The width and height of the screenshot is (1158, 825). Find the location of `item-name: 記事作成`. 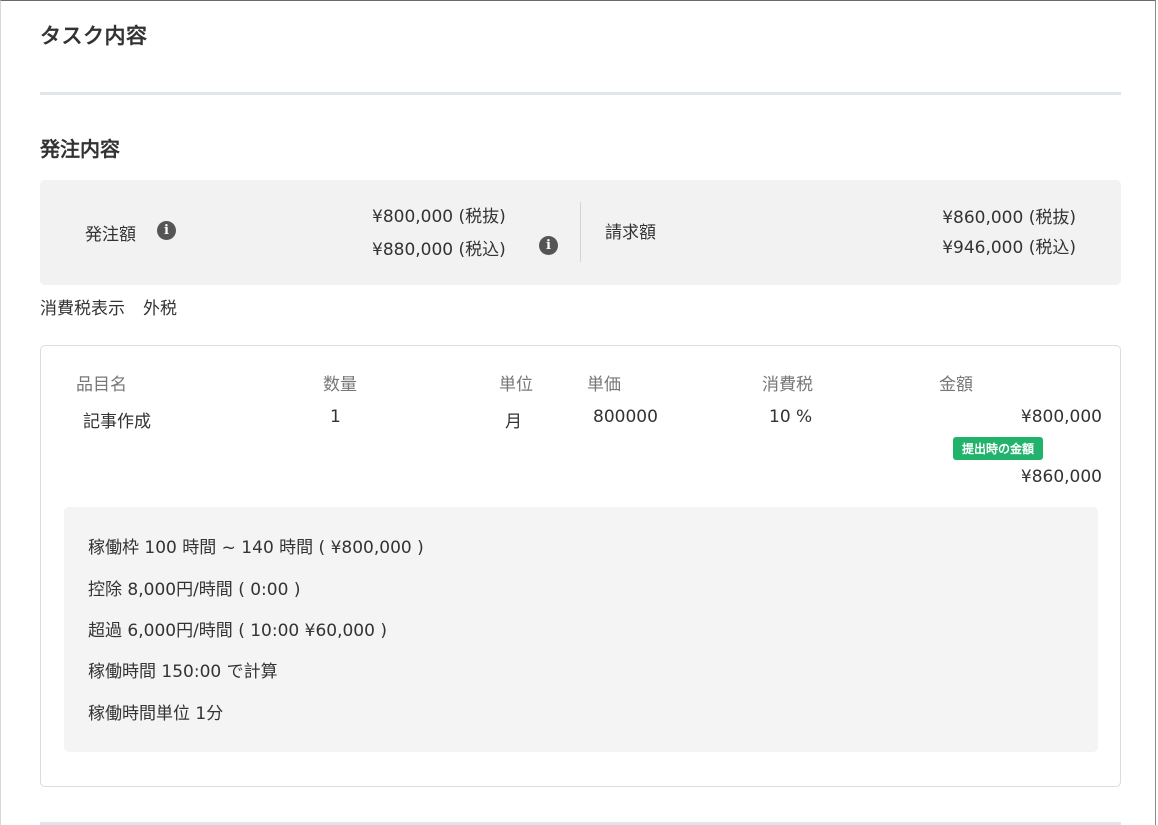

item-name: 記事作成 is located at coordinates (117, 422).